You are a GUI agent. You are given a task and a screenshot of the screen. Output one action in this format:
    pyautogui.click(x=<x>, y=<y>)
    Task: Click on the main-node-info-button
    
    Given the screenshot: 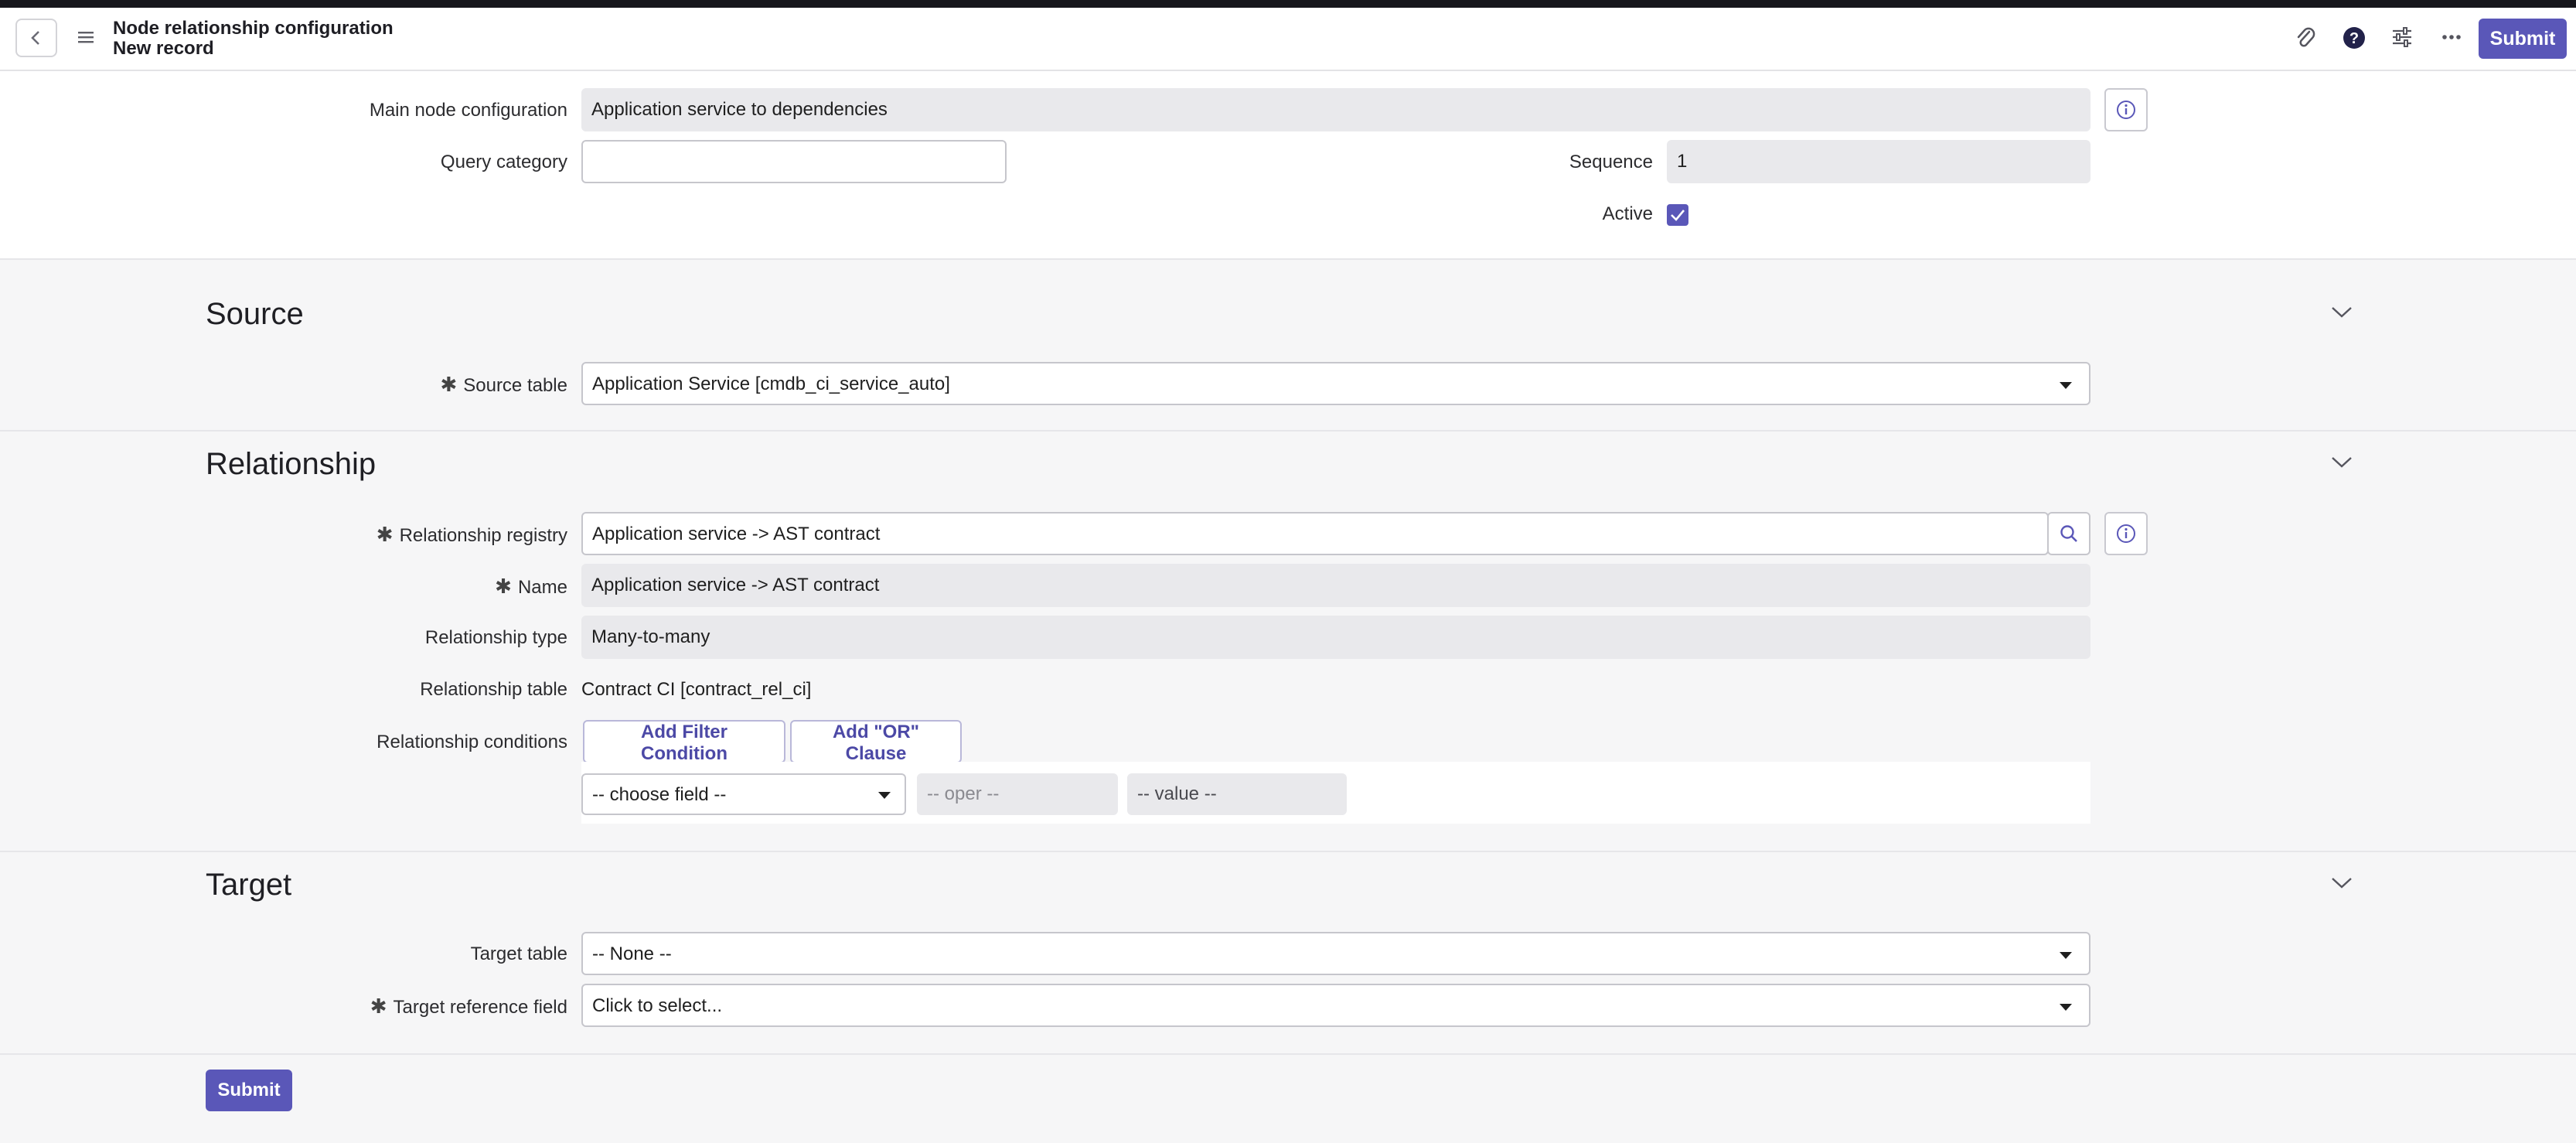 What is the action you would take?
    pyautogui.click(x=2126, y=110)
    